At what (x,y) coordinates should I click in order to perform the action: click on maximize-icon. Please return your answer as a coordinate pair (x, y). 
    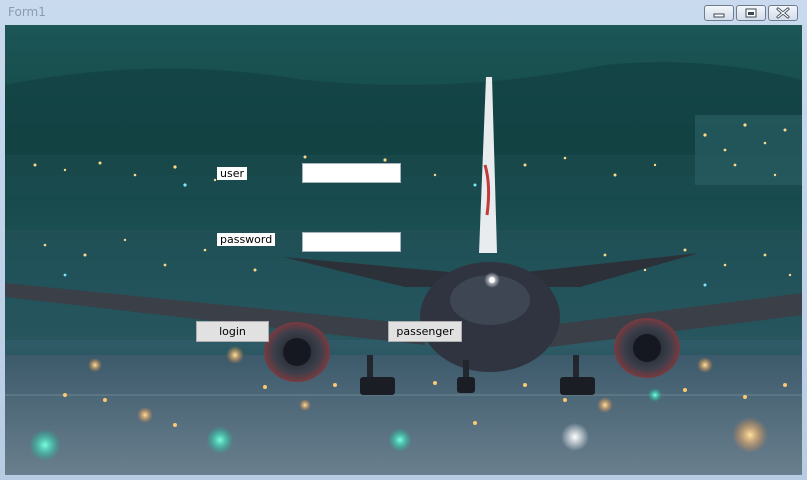
    Looking at the image, I should click on (751, 13).